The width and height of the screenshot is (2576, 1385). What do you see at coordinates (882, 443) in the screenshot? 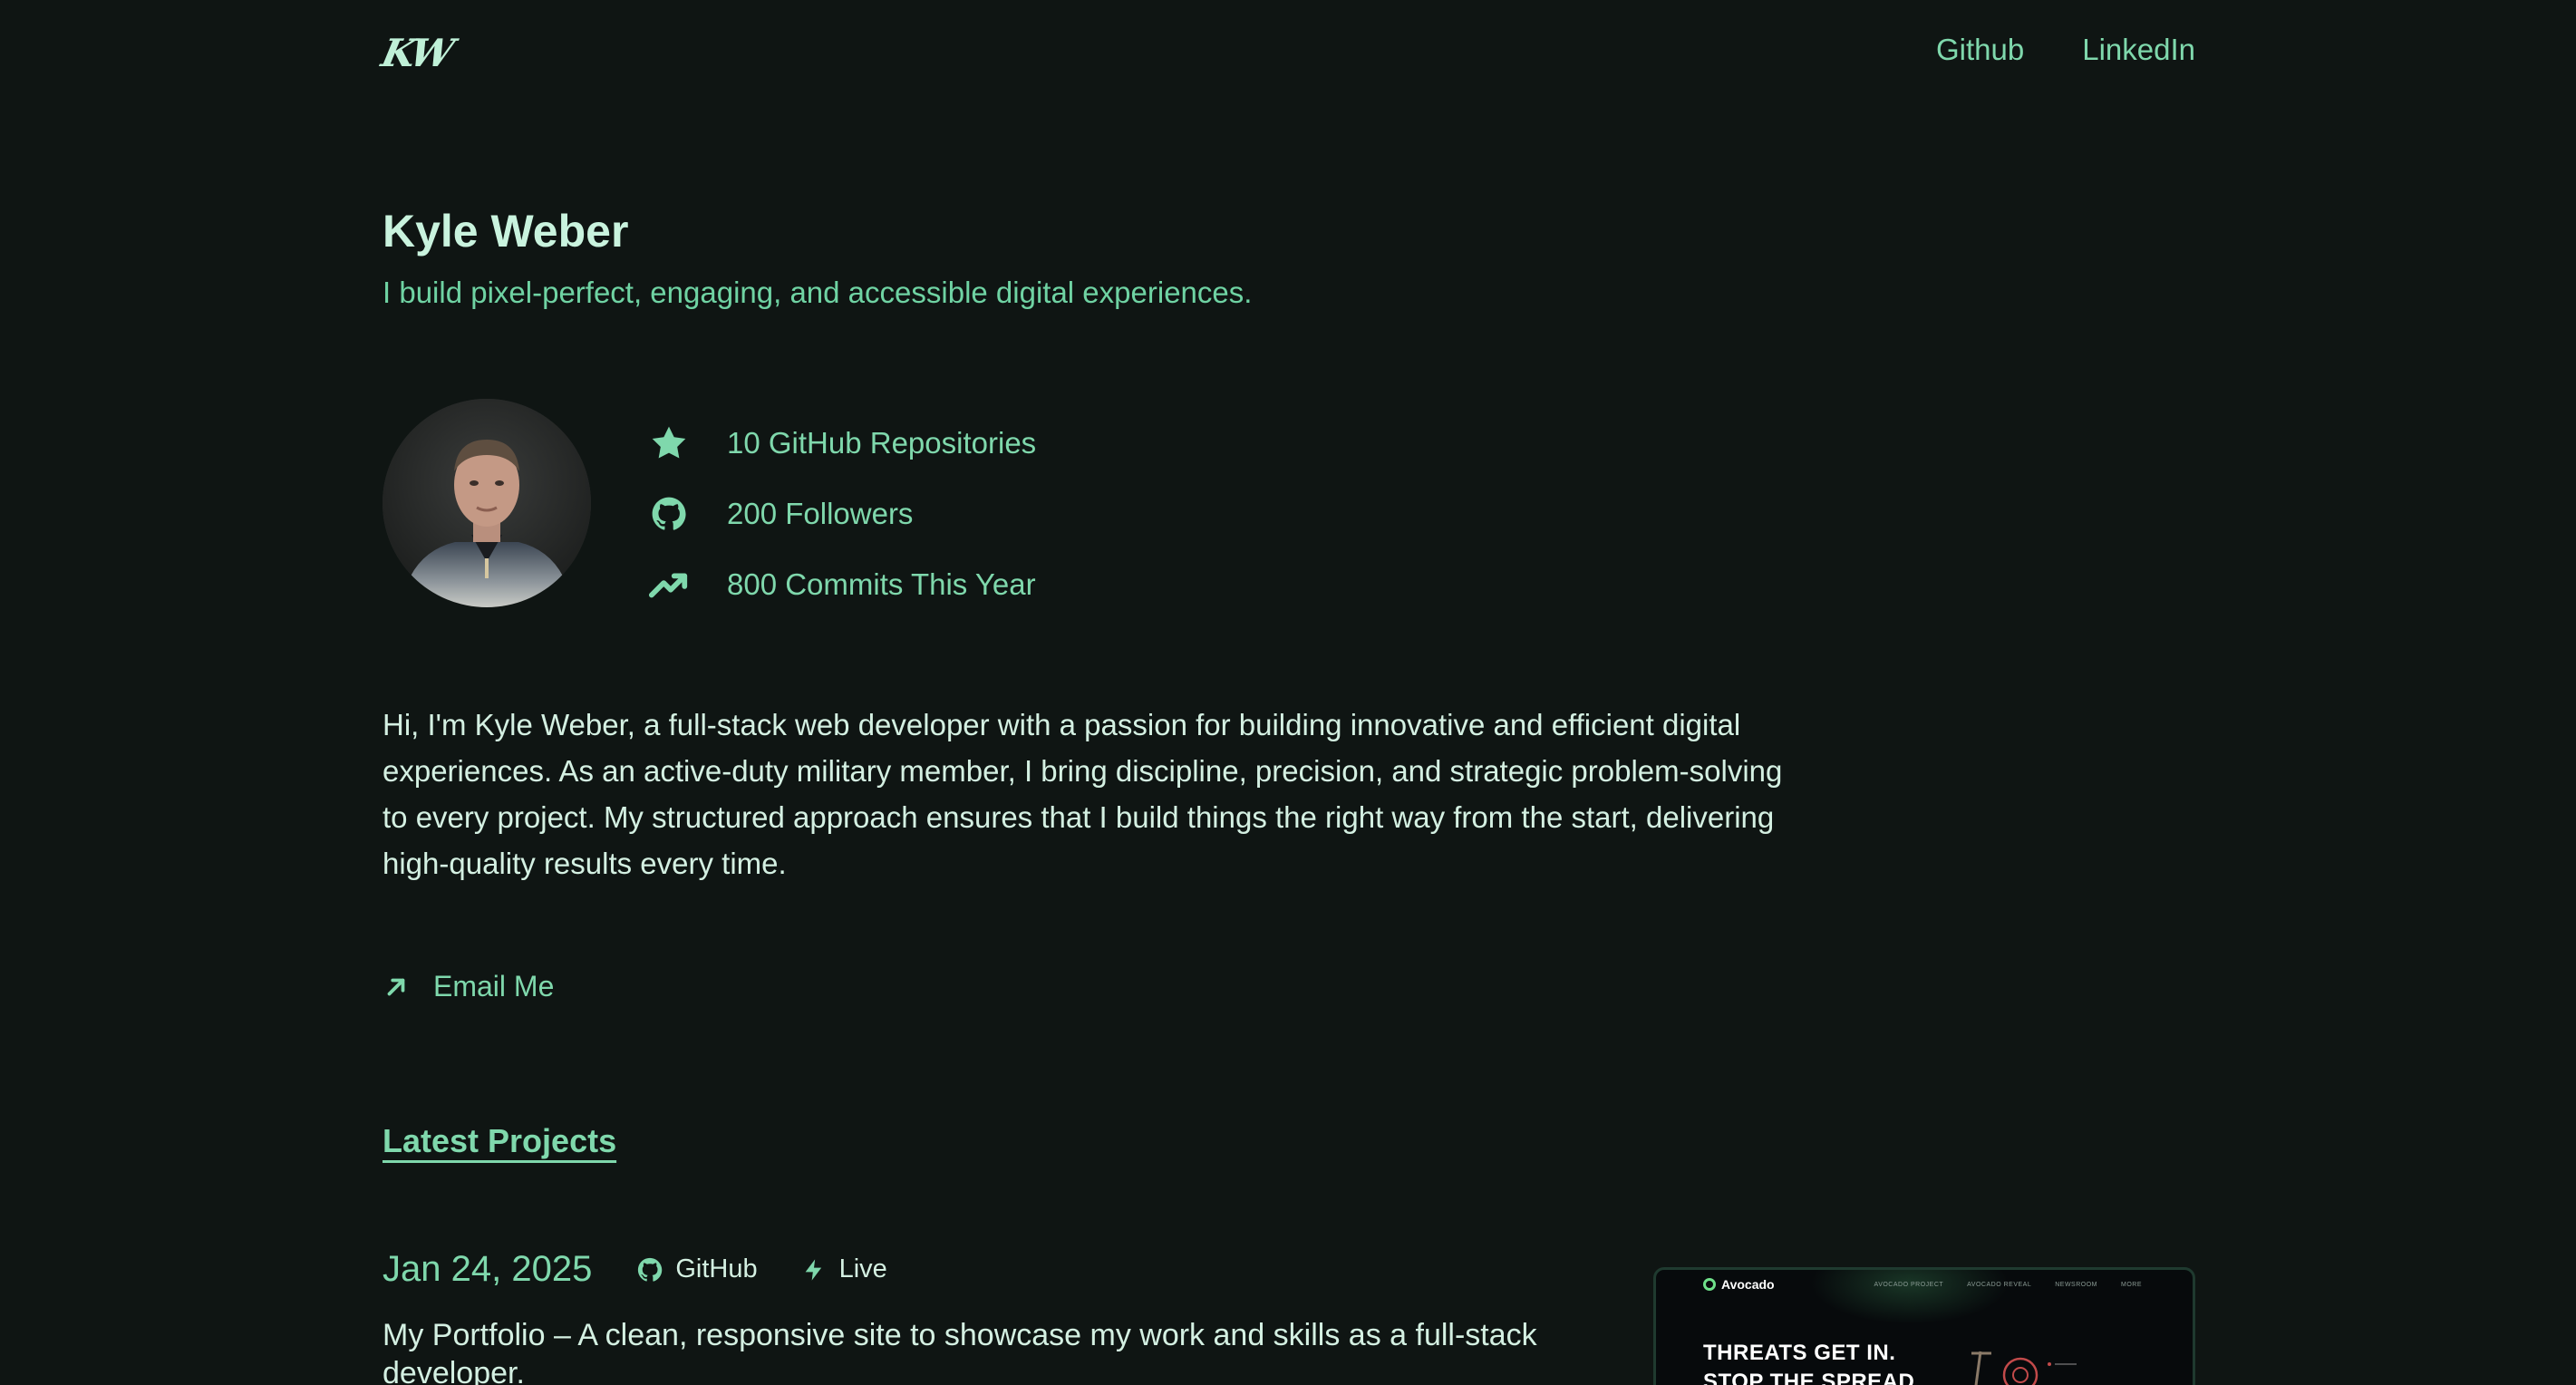
I see `stat-repositories-label: 10 GitHub Repositories` at bounding box center [882, 443].